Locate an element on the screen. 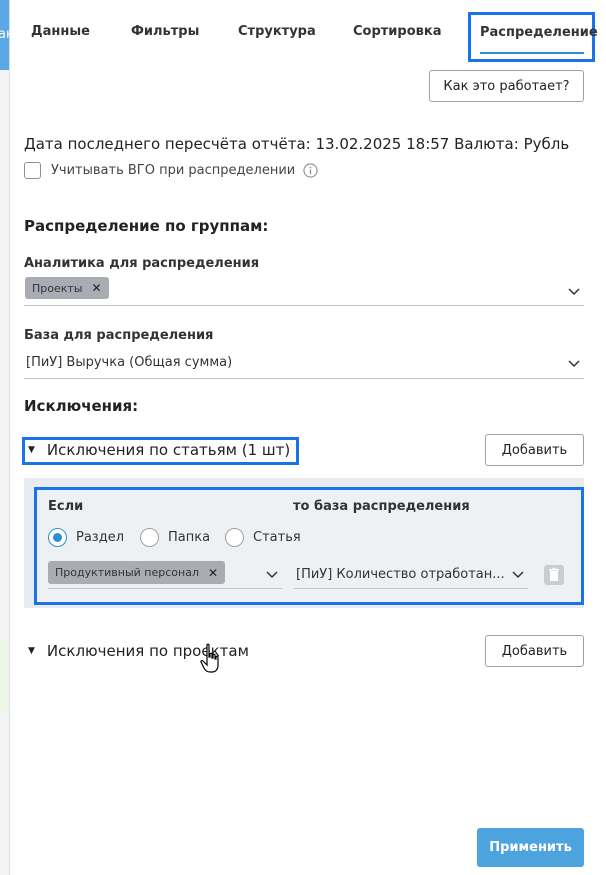 The height and width of the screenshot is (875, 606). analytics-chip-label: Проекты is located at coordinates (57, 288).